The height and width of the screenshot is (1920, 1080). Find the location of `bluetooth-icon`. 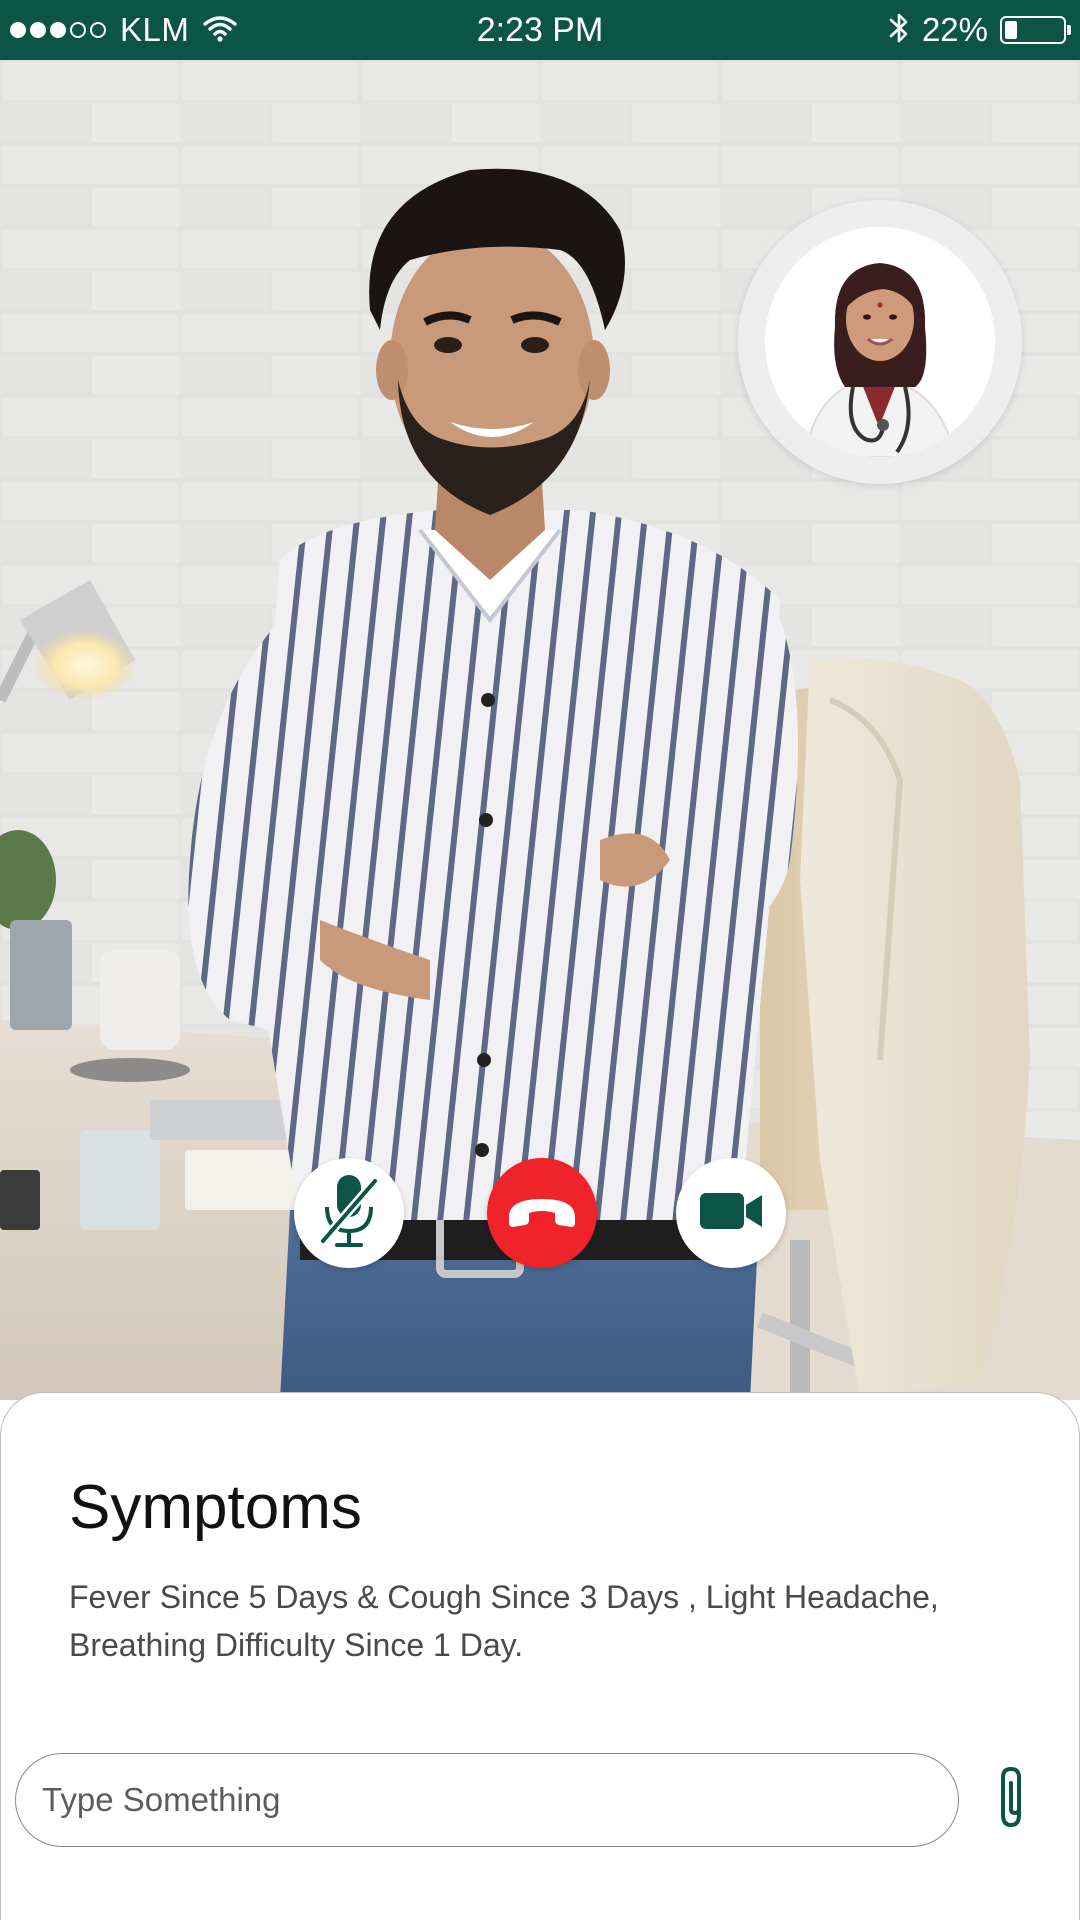

bluetooth-icon is located at coordinates (899, 30).